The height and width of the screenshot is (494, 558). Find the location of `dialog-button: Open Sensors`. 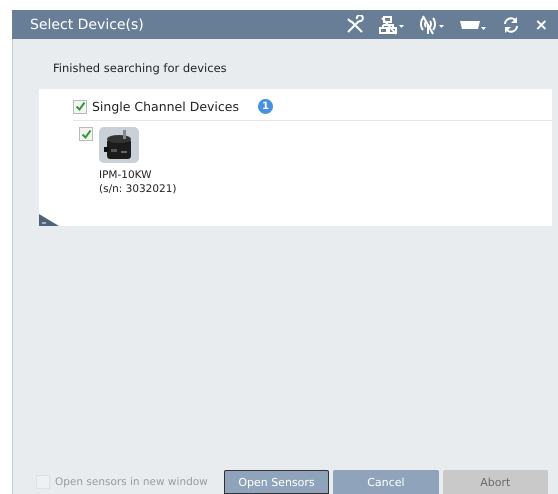

dialog-button: Open Sensors is located at coordinates (277, 482).